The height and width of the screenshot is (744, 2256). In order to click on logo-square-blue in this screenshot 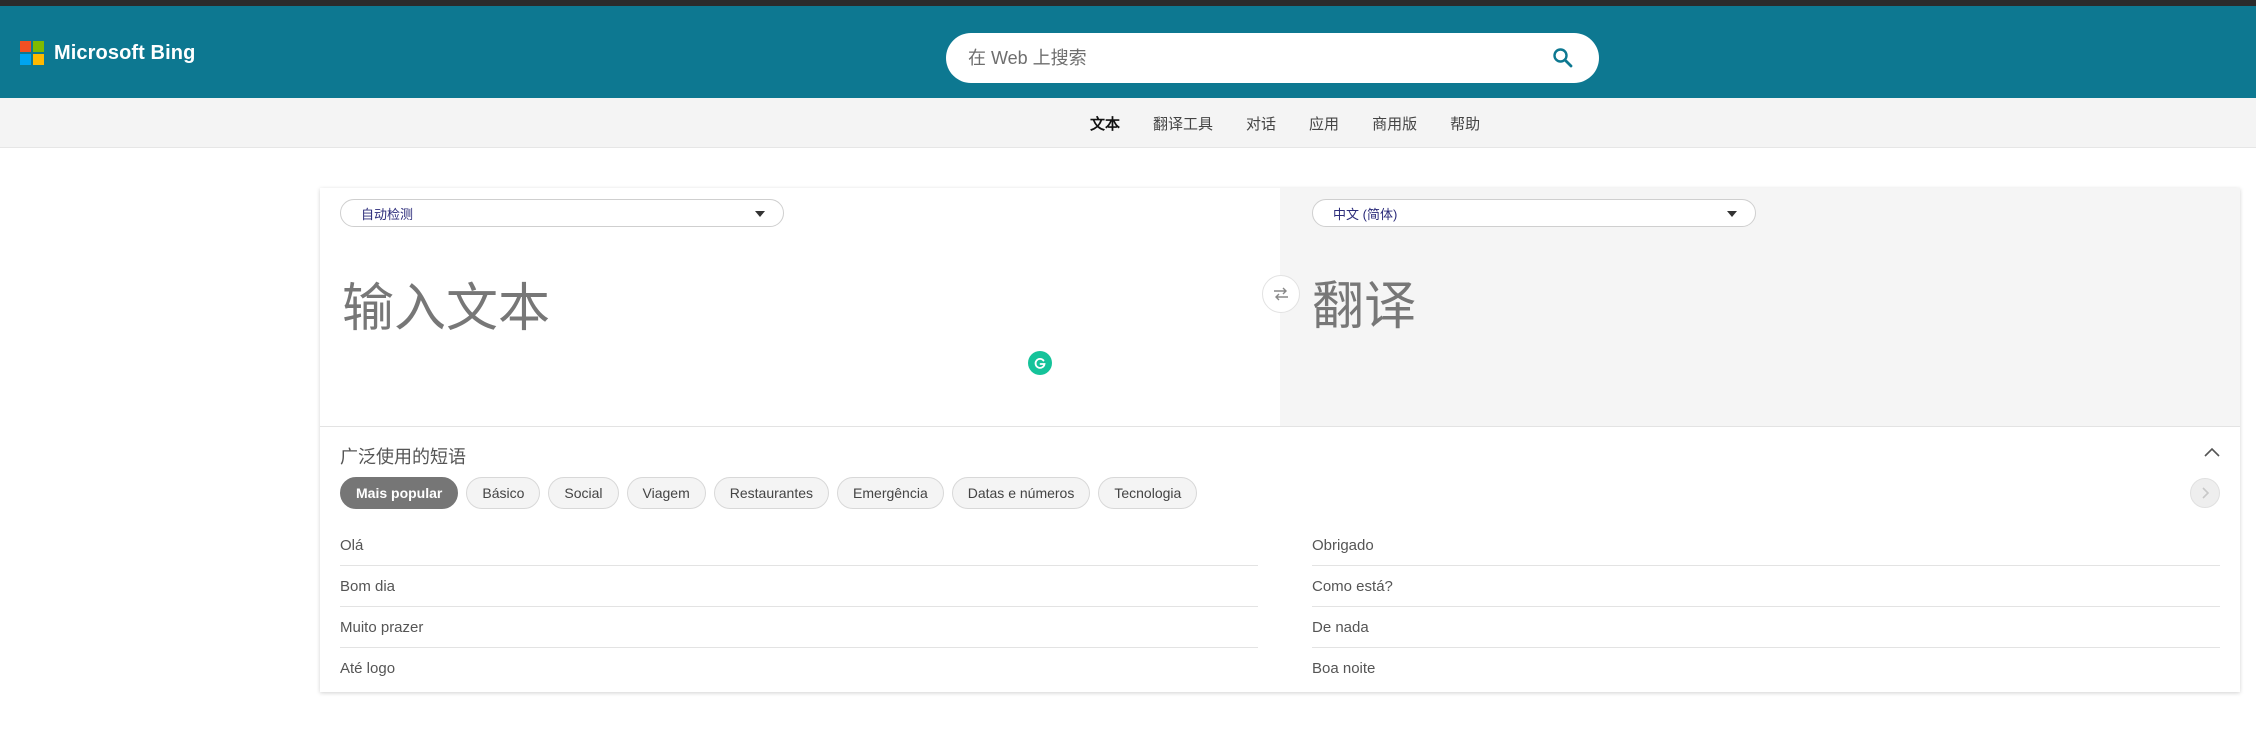, I will do `click(25, 59)`.